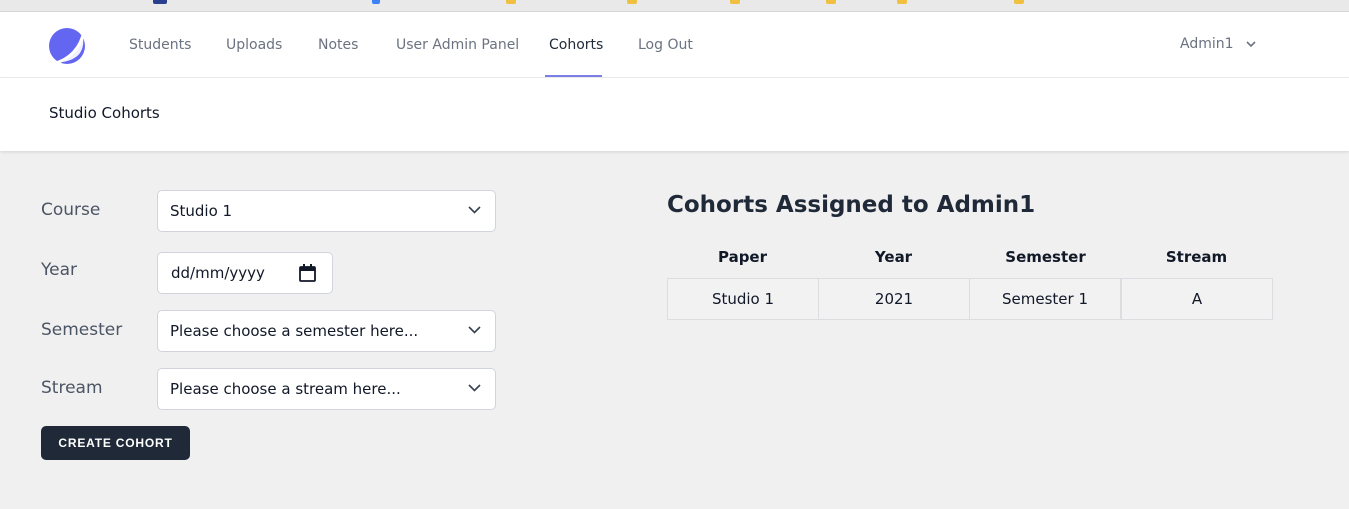  Describe the element at coordinates (674, 114) in the screenshot. I see `page-header: Studio Cohorts` at that location.